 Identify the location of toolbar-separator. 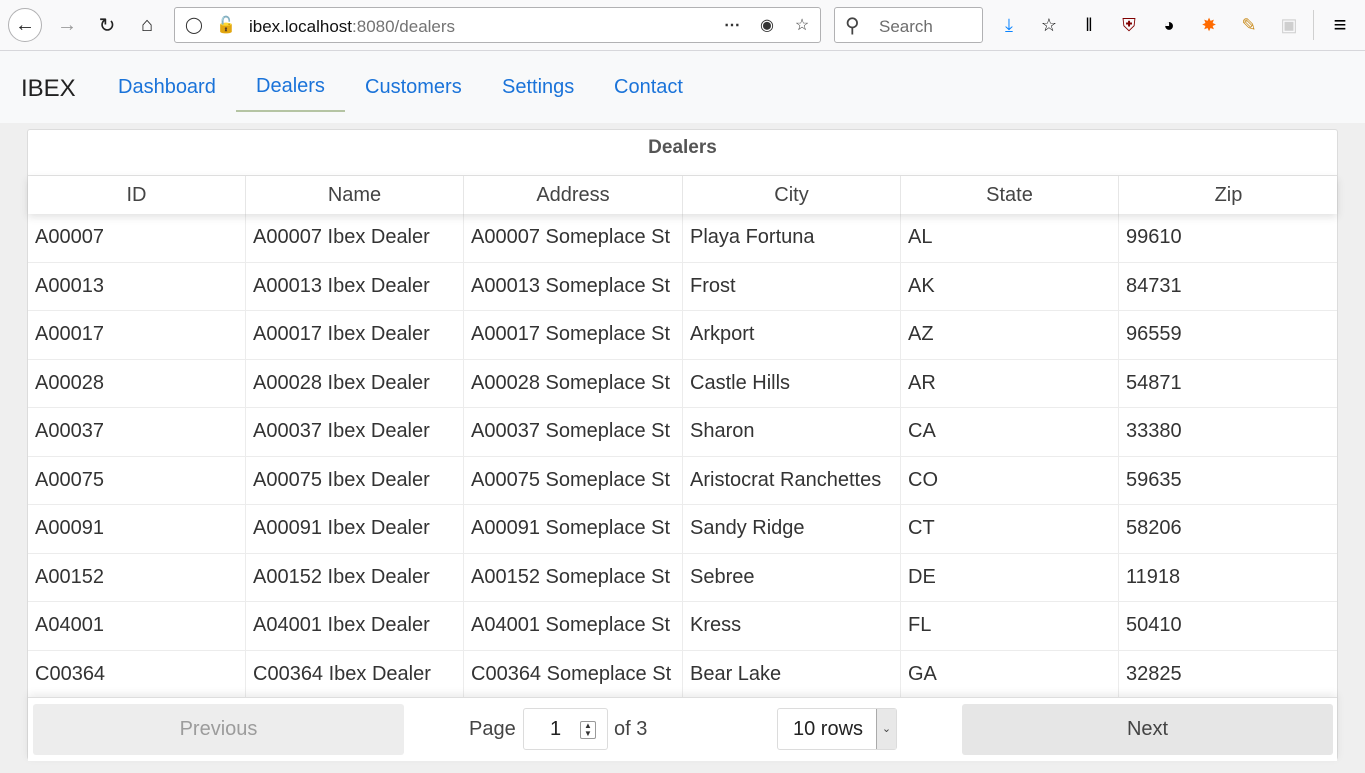
(1313, 25).